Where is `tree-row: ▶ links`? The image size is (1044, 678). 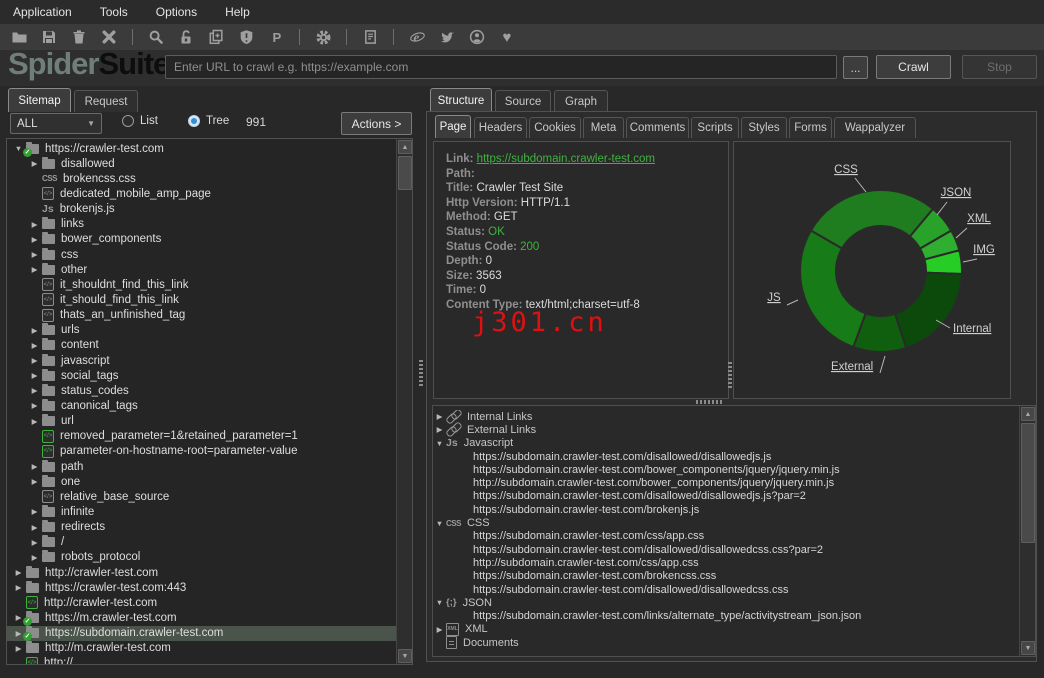
tree-row: ▶ links is located at coordinates (201, 224).